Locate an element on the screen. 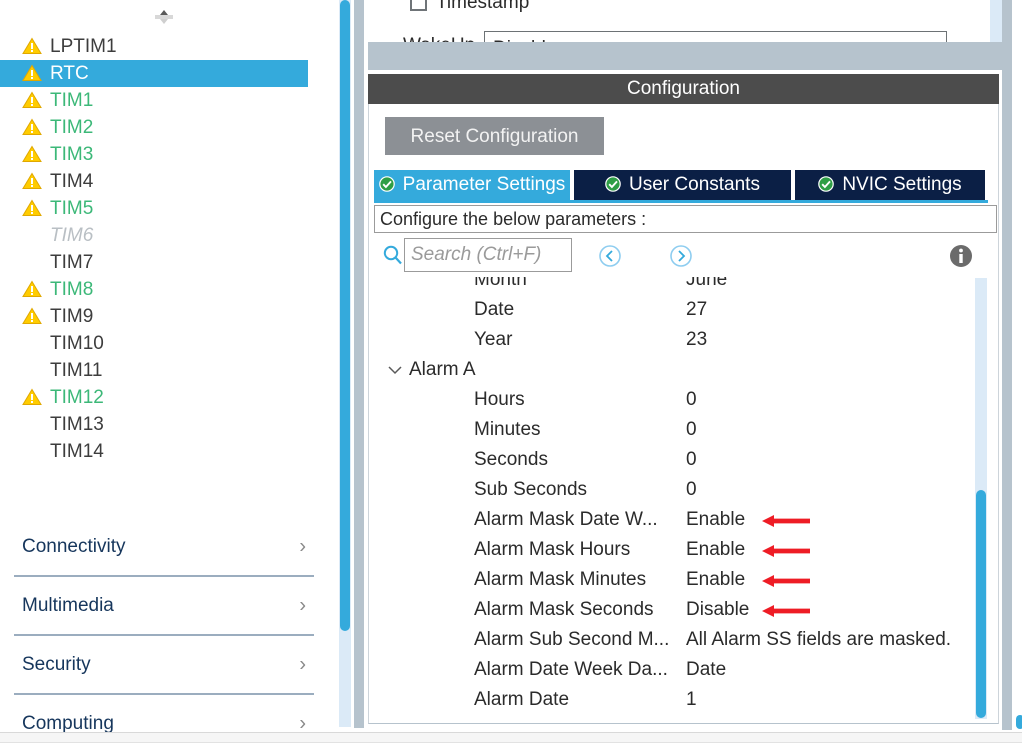 This screenshot has width=1022, height=748. sidebar-item-tim12: TIM12 is located at coordinates (165, 397).